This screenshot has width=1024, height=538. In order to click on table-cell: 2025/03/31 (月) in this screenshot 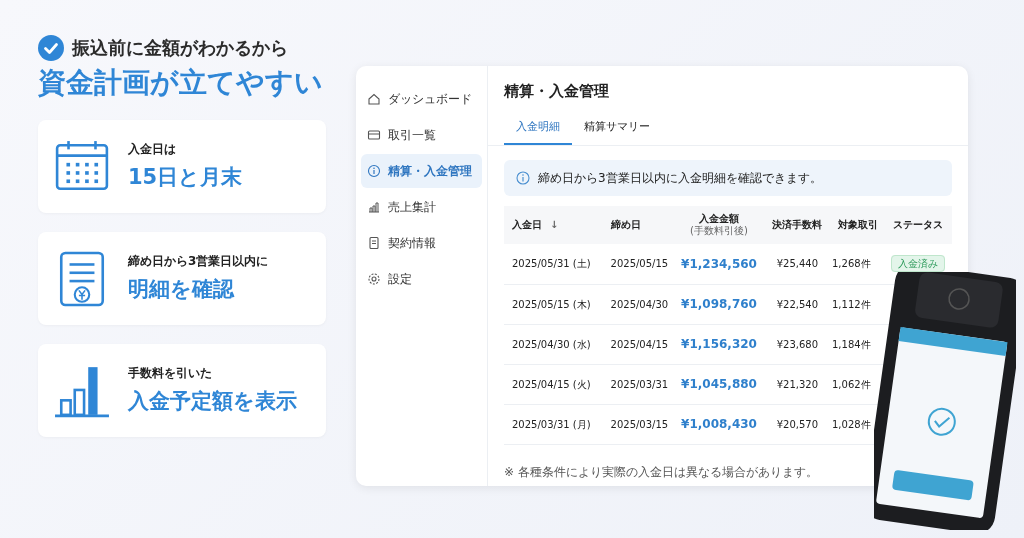, I will do `click(553, 424)`.